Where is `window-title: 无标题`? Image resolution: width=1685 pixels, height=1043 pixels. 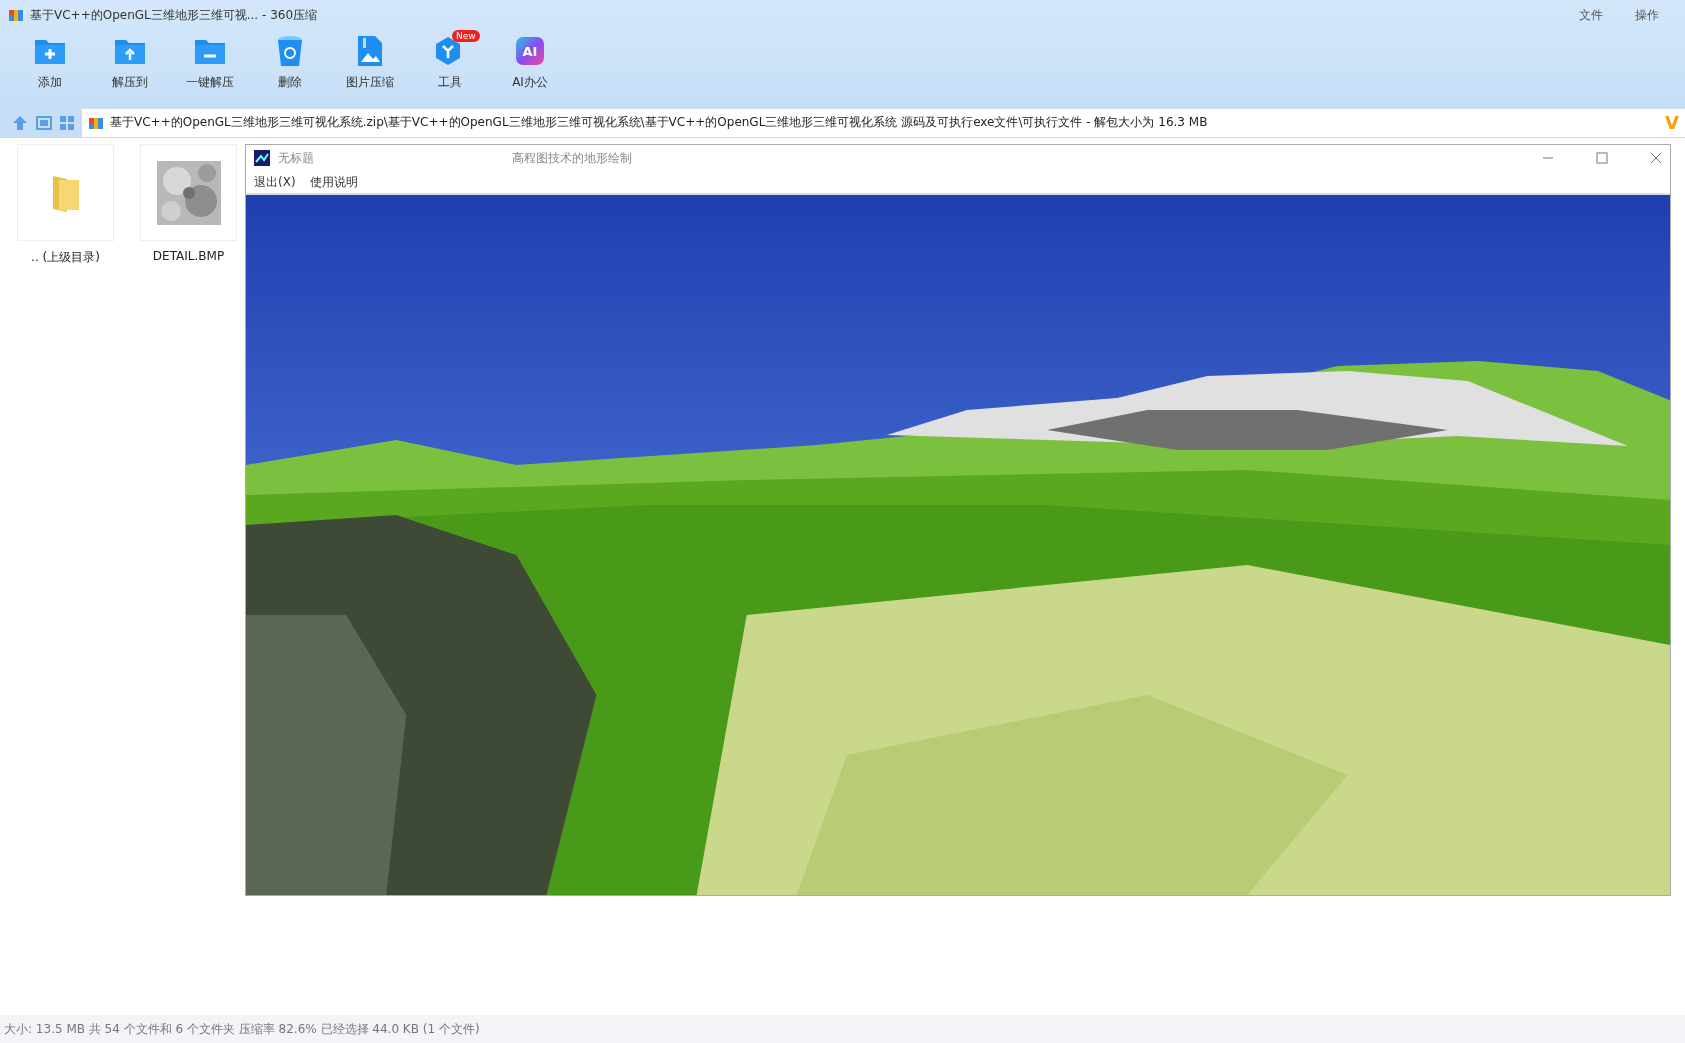 window-title: 无标题 is located at coordinates (296, 158).